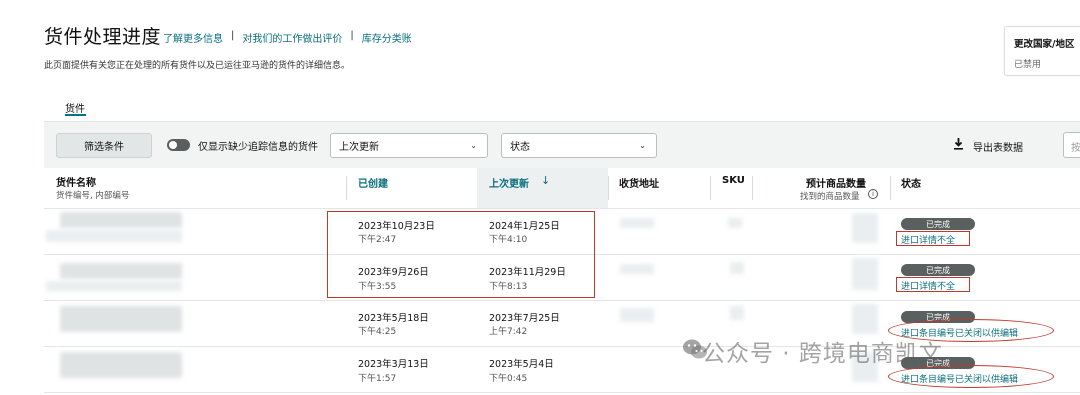 This screenshot has height=395, width=1080. What do you see at coordinates (377, 332) in the screenshot?
I see `created-time: 下午4:25` at bounding box center [377, 332].